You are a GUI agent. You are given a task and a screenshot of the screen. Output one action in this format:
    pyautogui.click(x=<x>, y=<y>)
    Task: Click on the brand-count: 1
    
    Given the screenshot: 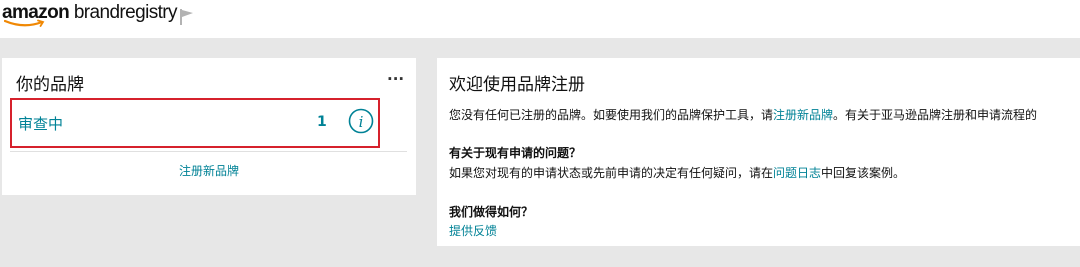 What is the action you would take?
    pyautogui.click(x=322, y=122)
    